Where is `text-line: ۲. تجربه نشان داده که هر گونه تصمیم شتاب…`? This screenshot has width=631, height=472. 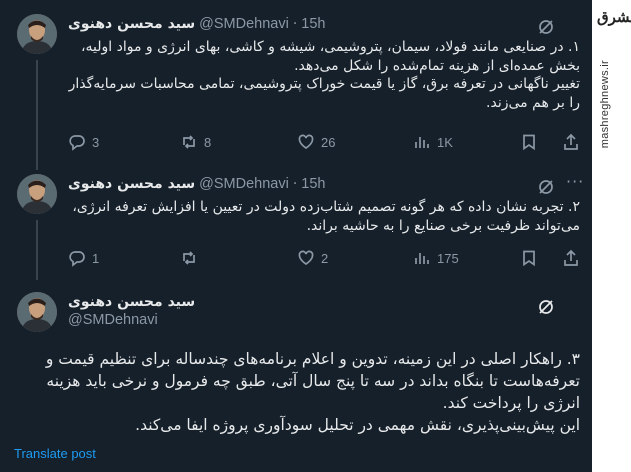
text-line: ۲. تجربه نشان داده که هر گونه تصمیم شتاب… is located at coordinates (326, 207).